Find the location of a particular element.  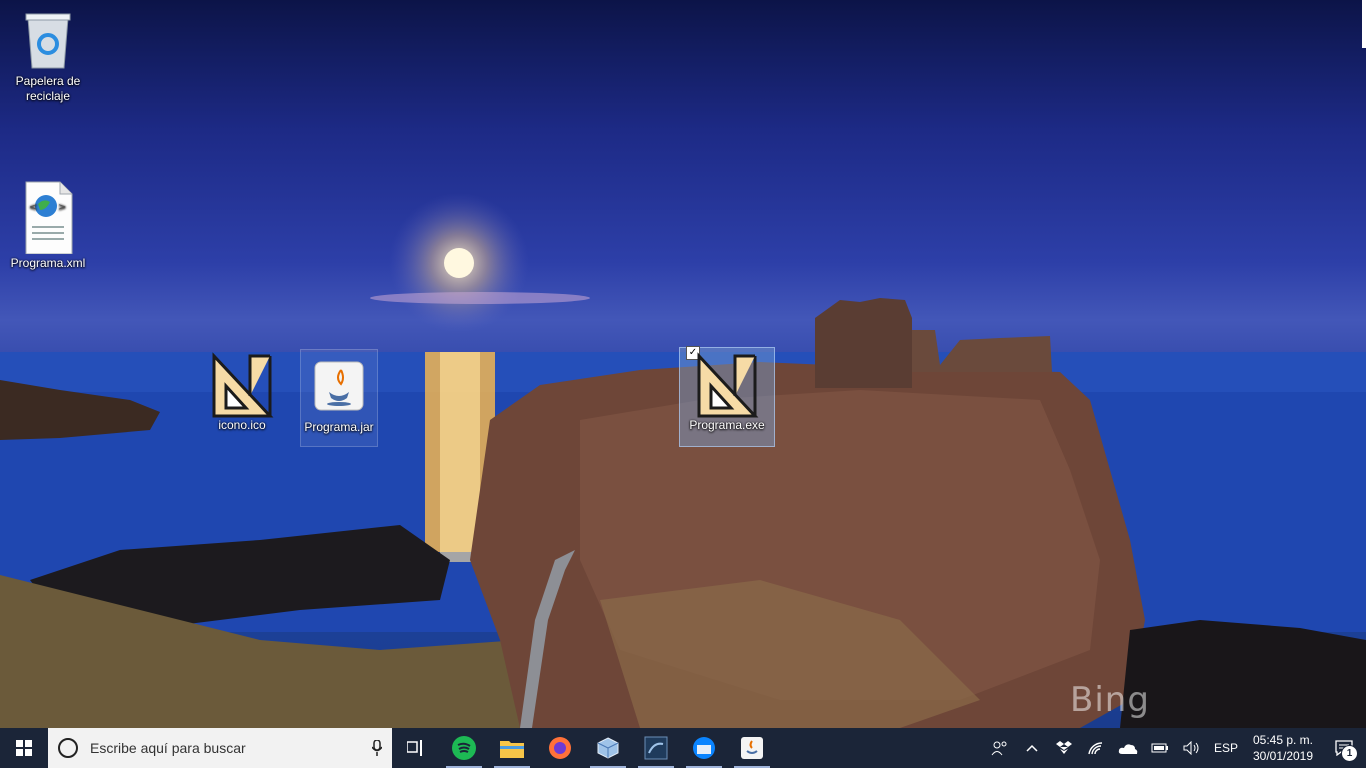

taskbar-app-thunderbird is located at coordinates (704, 748).